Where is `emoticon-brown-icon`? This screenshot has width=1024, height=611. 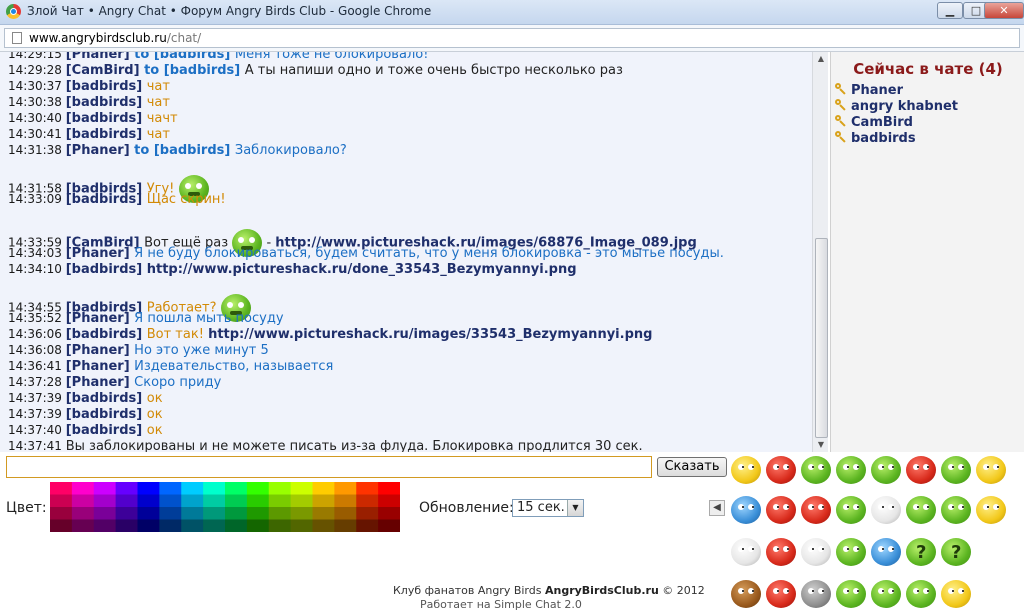
emoticon-brown-icon is located at coordinates (746, 594).